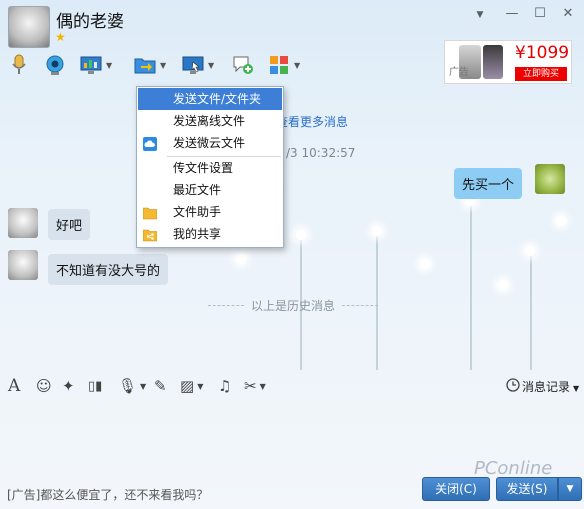 This screenshot has height=509, width=584. I want to click on message-bubble: 先买一个, so click(488, 183).